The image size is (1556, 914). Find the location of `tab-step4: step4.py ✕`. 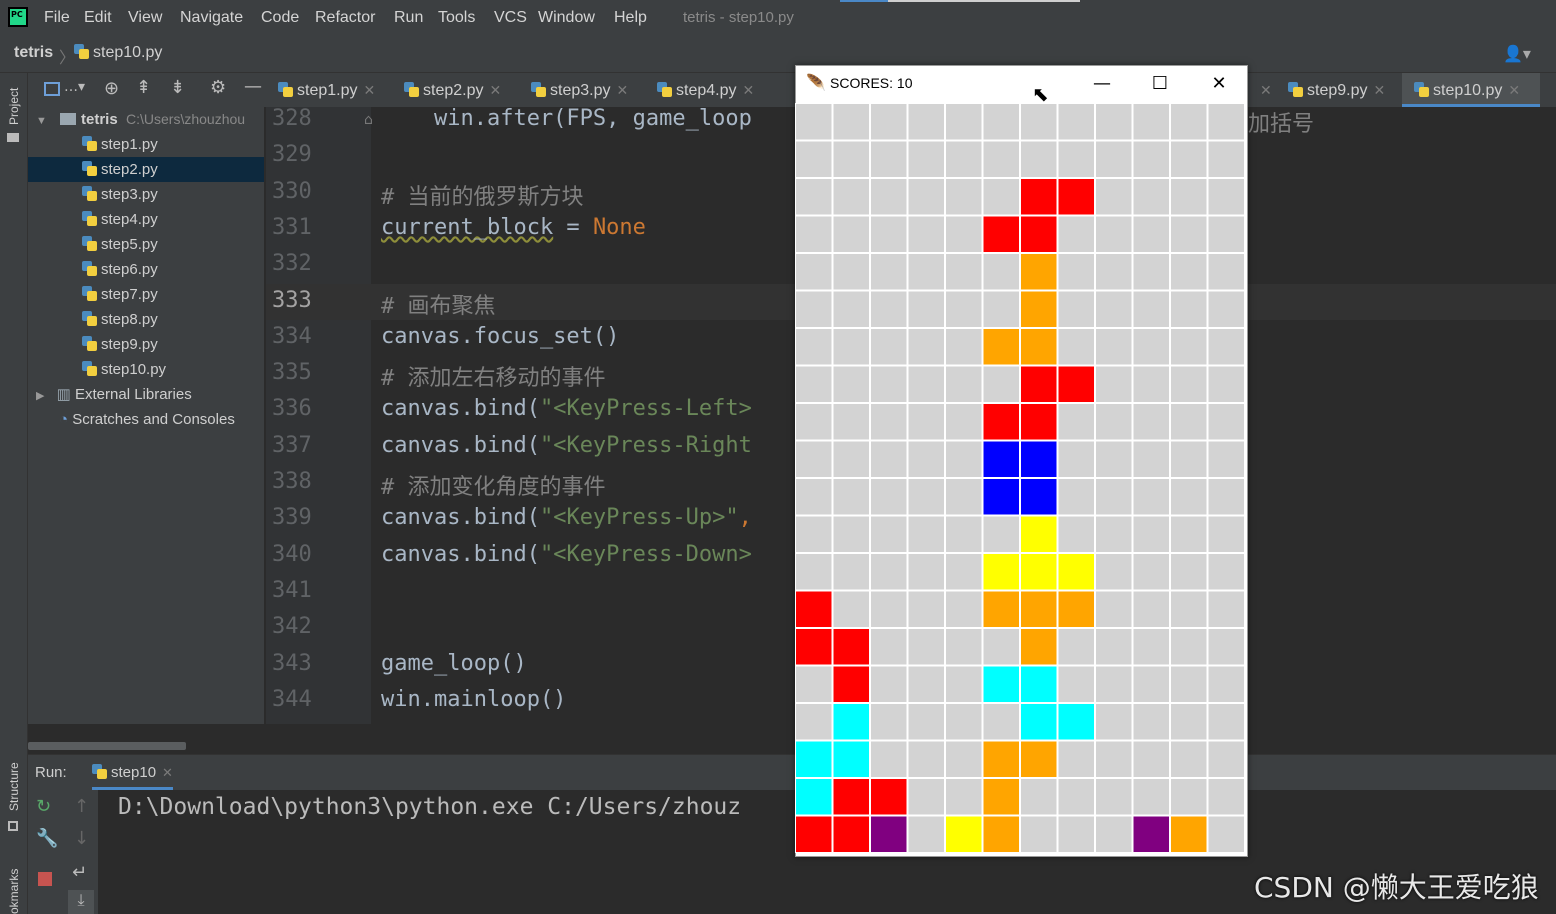

tab-step4: step4.py ✕ is located at coordinates (705, 90).